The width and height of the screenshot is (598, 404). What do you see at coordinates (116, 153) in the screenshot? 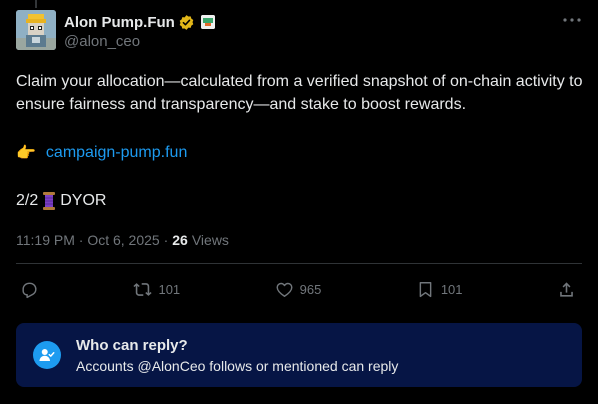
I see `campaign-link: campaign-pump.fun` at bounding box center [116, 153].